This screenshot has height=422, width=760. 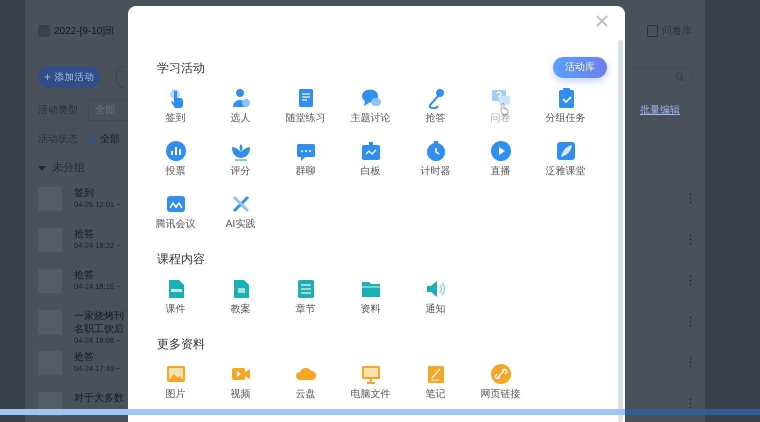 I want to click on batch-edit-link: 批量编辑, so click(x=660, y=110).